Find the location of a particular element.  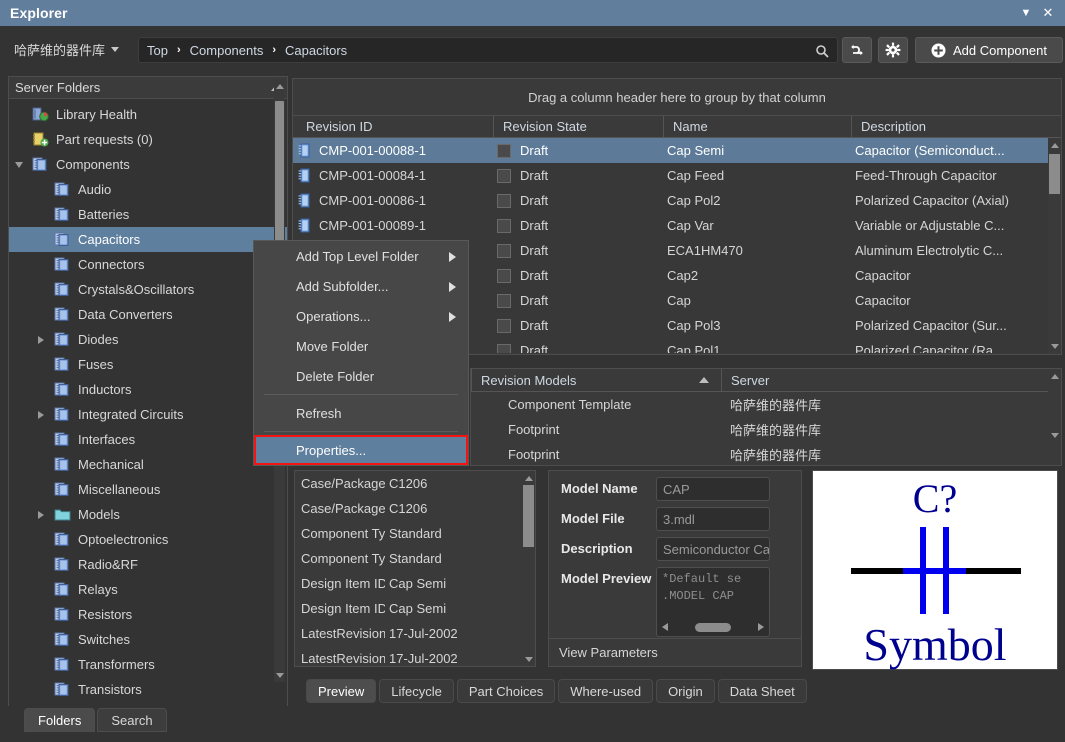

sidebar-item-data-converters: Data Converters is located at coordinates (148, 314).